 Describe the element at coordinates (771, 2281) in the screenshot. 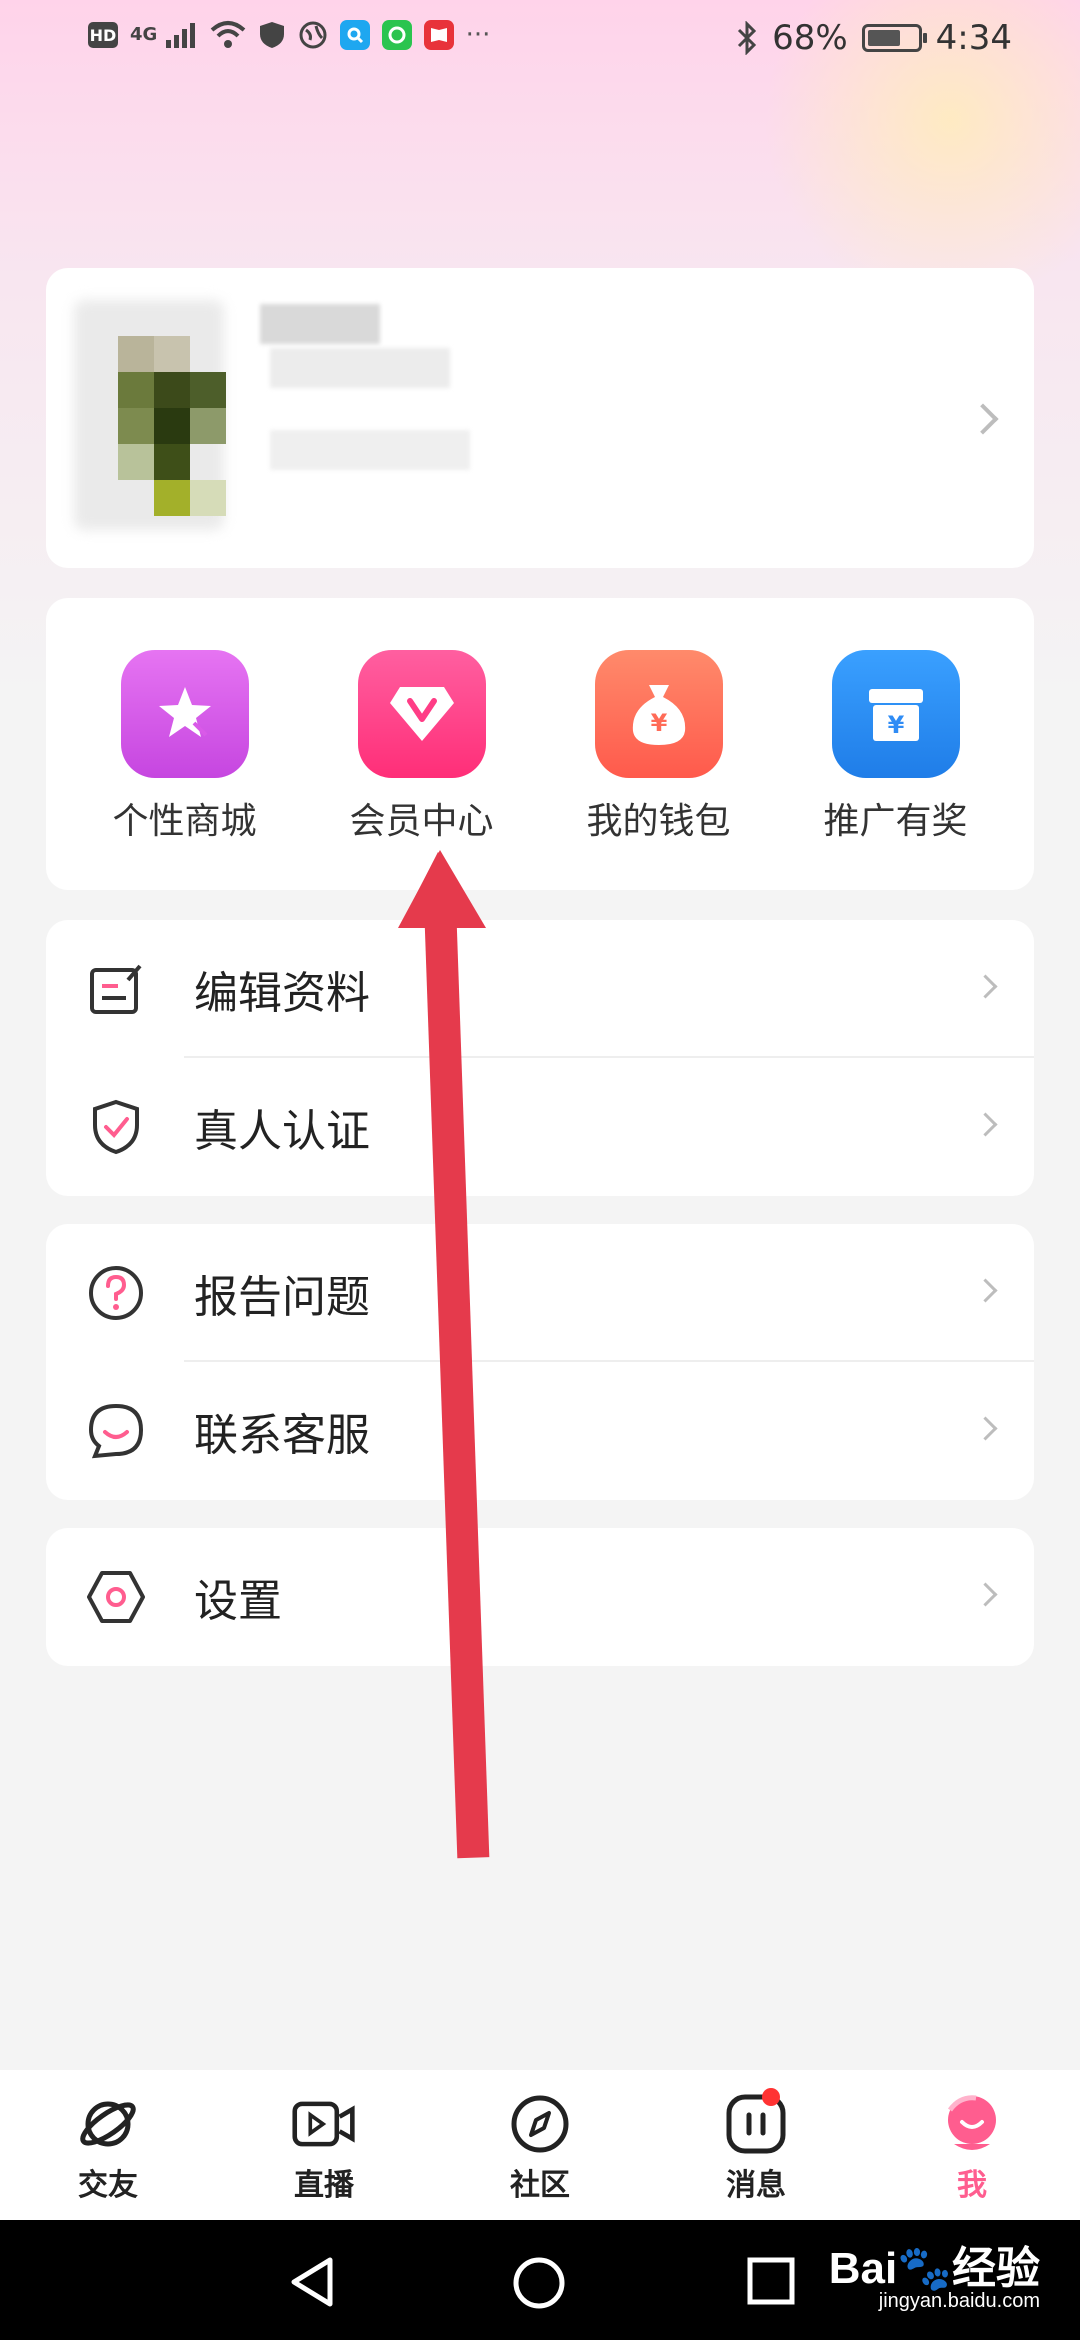

I see `recent-apps-icon` at that location.